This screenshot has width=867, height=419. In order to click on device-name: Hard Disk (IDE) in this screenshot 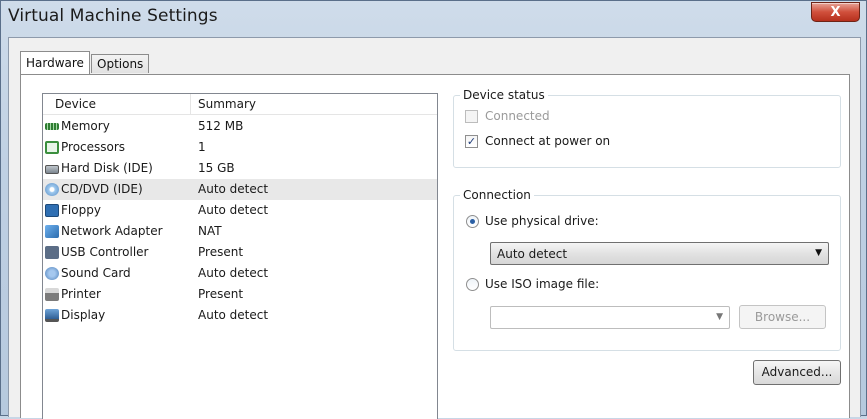, I will do `click(107, 168)`.